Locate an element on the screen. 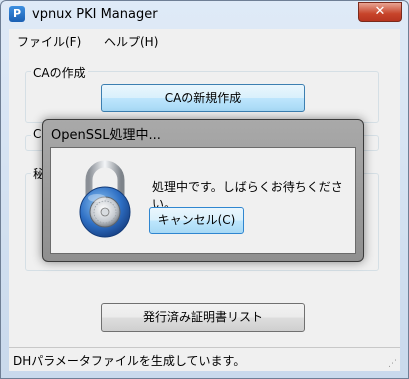 The width and height of the screenshot is (409, 379). ca-create-group-label: CAの作成 is located at coordinates (59, 72).